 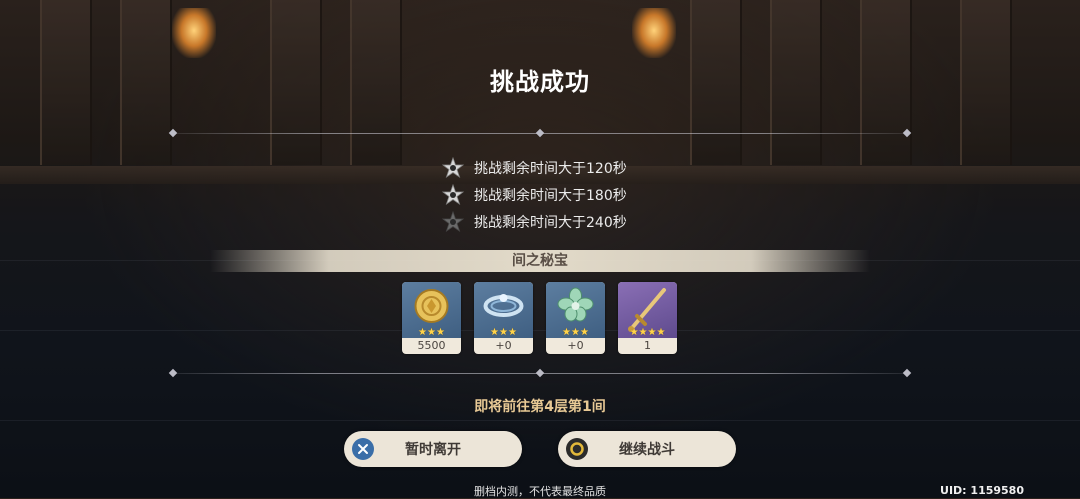 I want to click on divider-bottom, so click(x=540, y=373).